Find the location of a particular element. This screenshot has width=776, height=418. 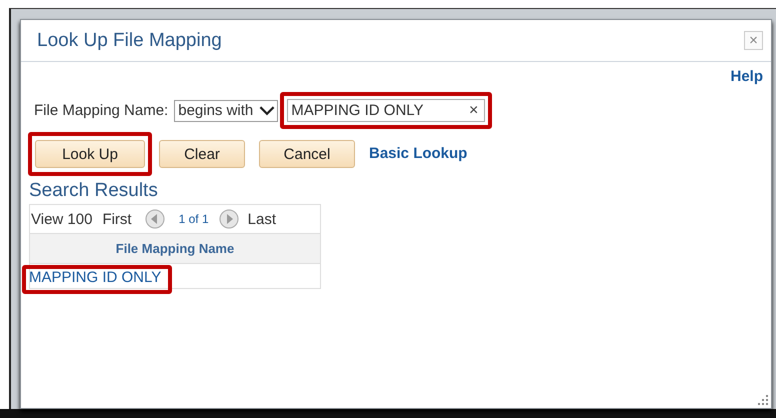

field-label: File Mapping Name: is located at coordinates (101, 110).